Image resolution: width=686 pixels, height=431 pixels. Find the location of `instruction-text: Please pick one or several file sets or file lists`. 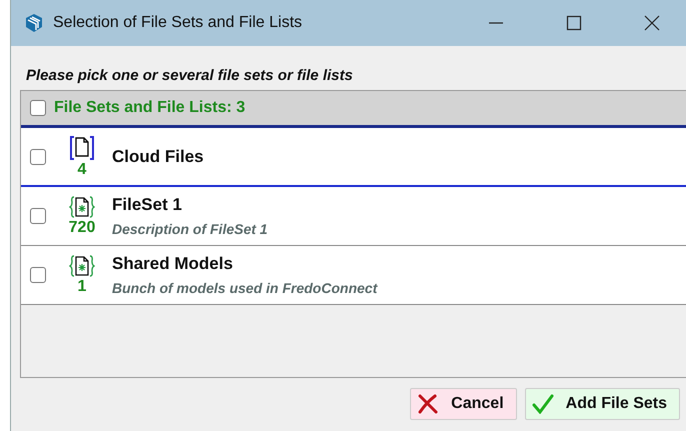

instruction-text: Please pick one or several file sets or file lists is located at coordinates (189, 76).